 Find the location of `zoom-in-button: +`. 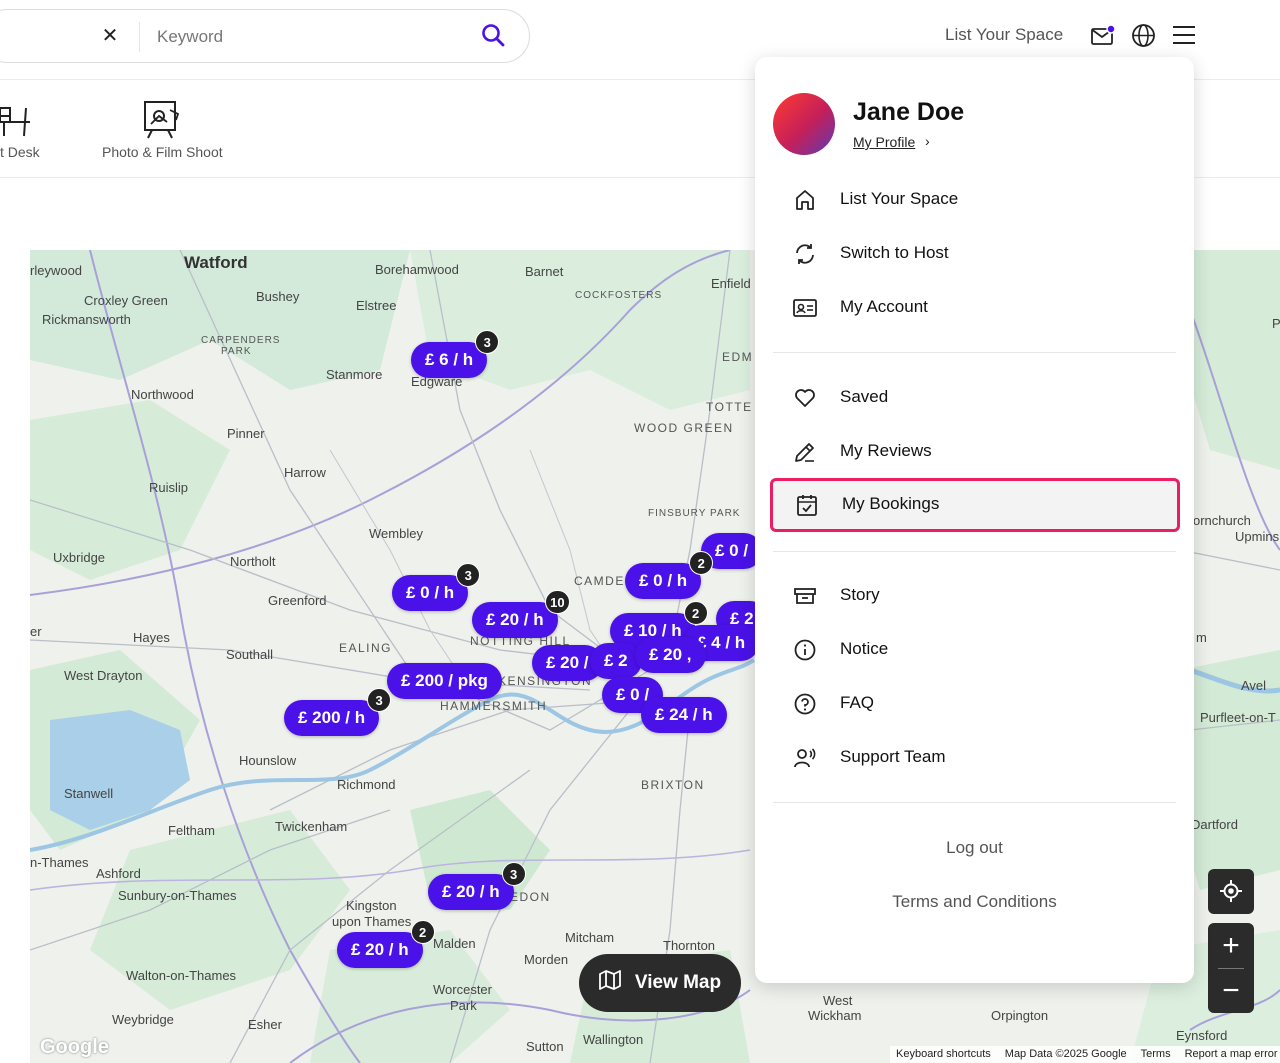

zoom-in-button: + is located at coordinates (1231, 945).